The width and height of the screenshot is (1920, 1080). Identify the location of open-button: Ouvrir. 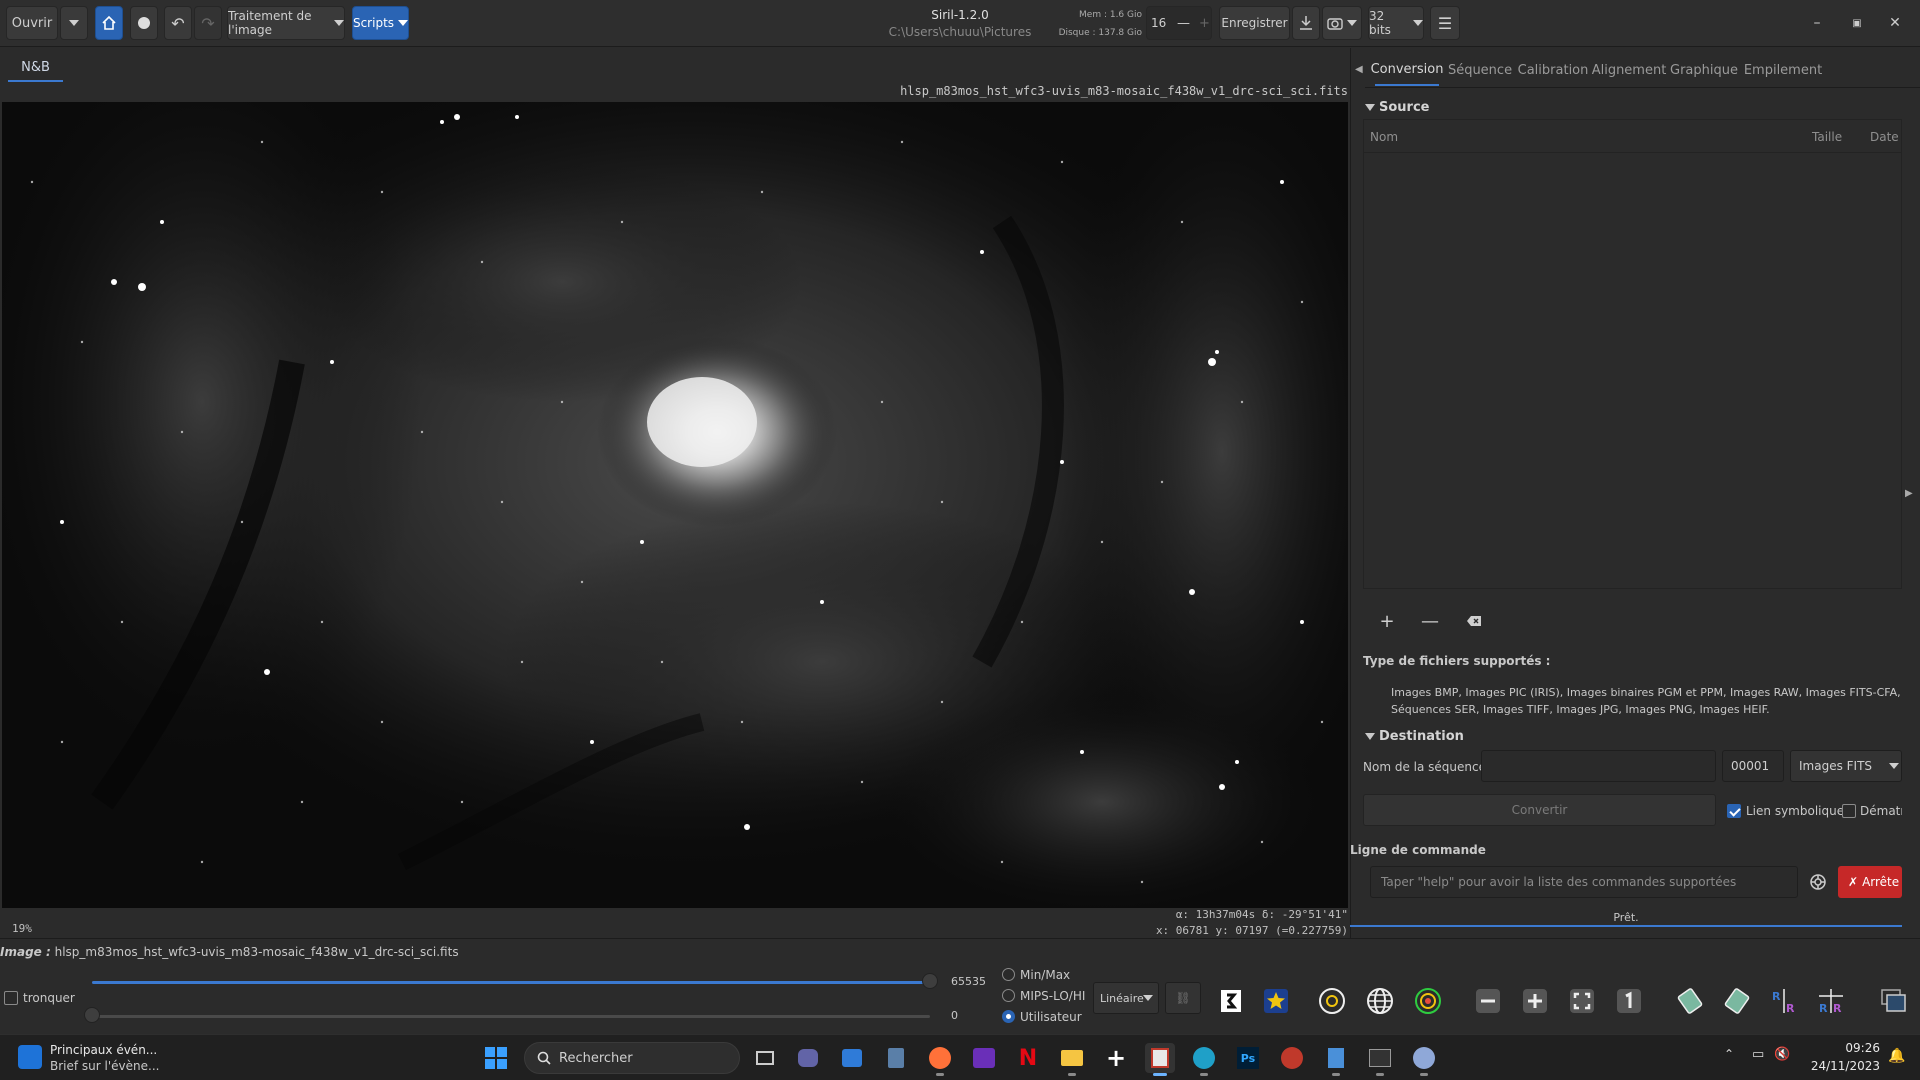
(32, 23).